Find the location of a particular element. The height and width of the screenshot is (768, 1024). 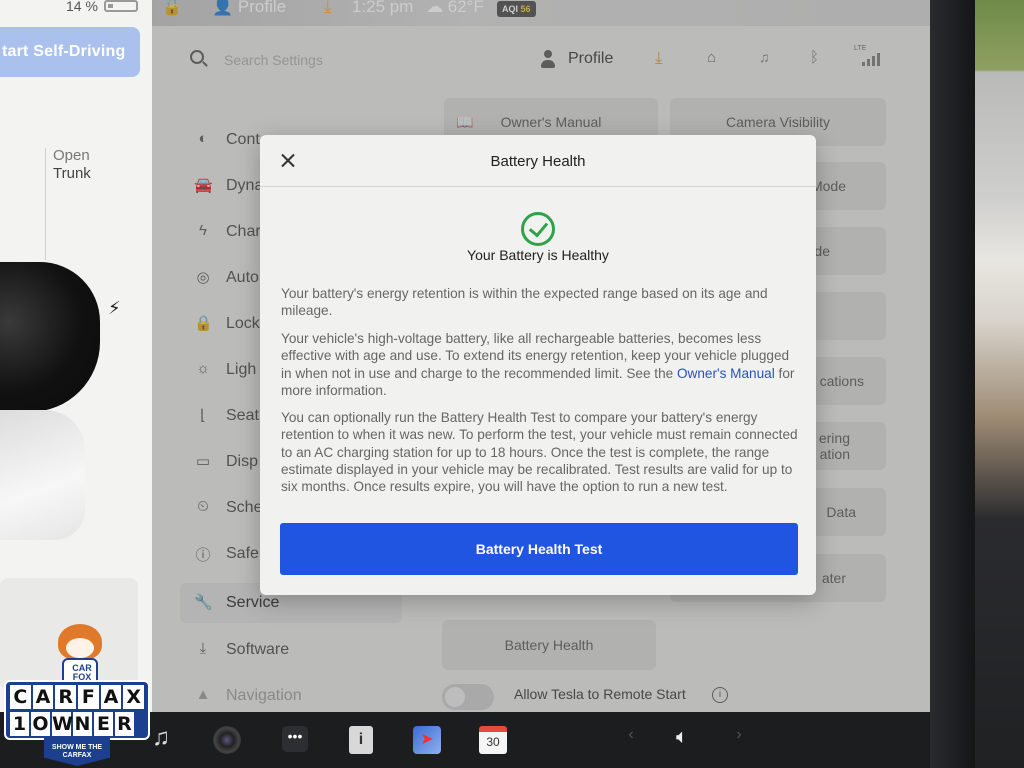

vehicle-panel: 14 % tart Self-Driving Open Trunk ⚡ is located at coordinates (76, 356).